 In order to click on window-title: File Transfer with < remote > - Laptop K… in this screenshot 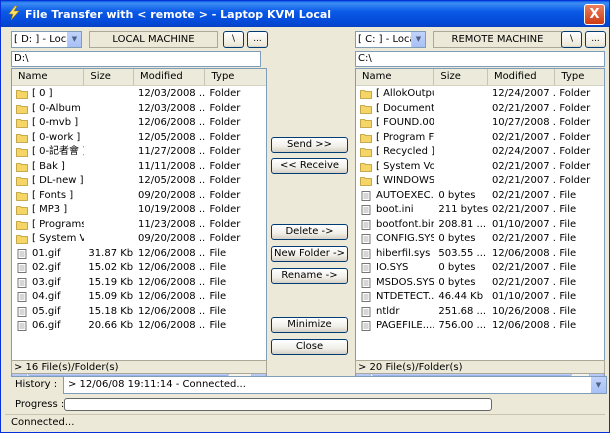, I will do `click(178, 14)`.